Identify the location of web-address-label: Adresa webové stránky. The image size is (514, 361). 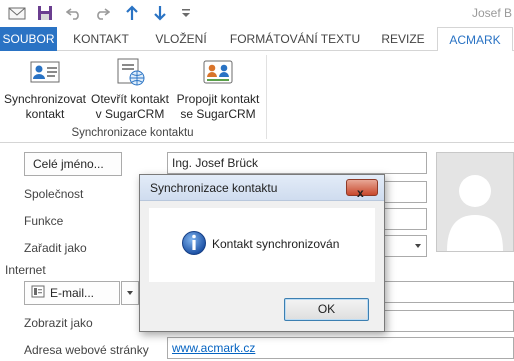
(86, 350).